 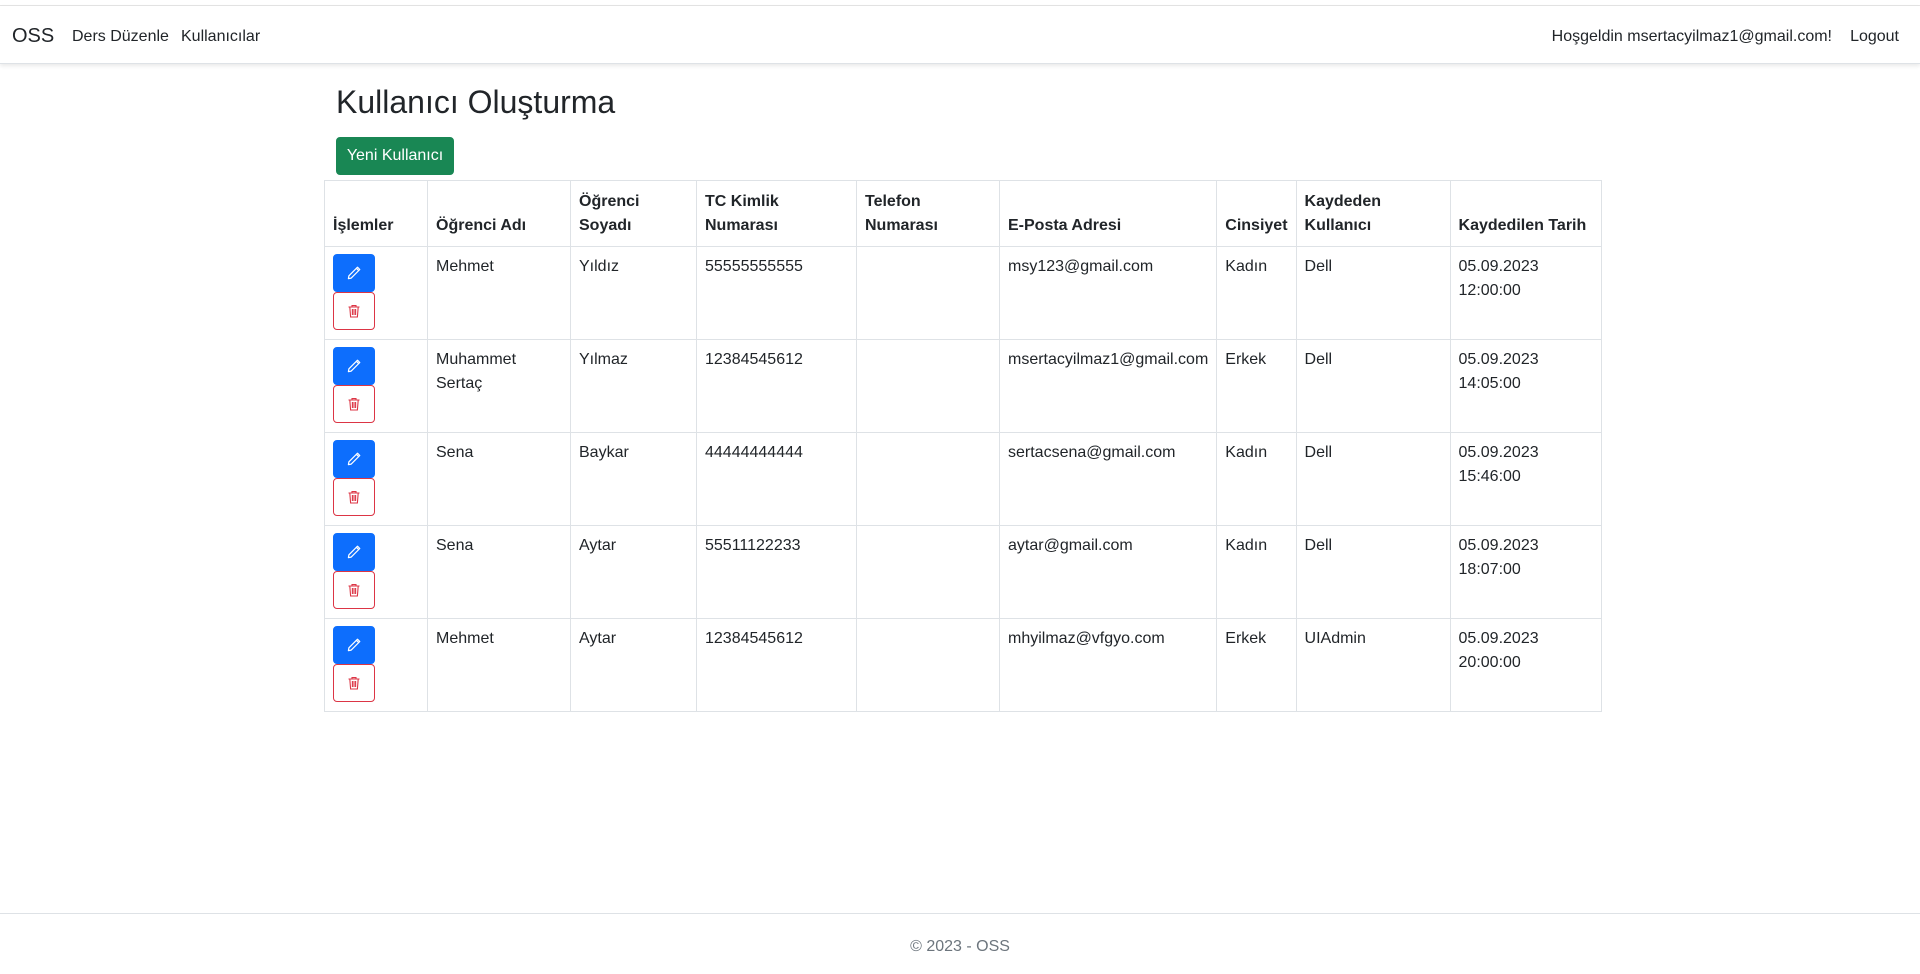 What do you see at coordinates (1525, 665) in the screenshot?
I see `saved-date-cell: 05.09.2023 20:00:00` at bounding box center [1525, 665].